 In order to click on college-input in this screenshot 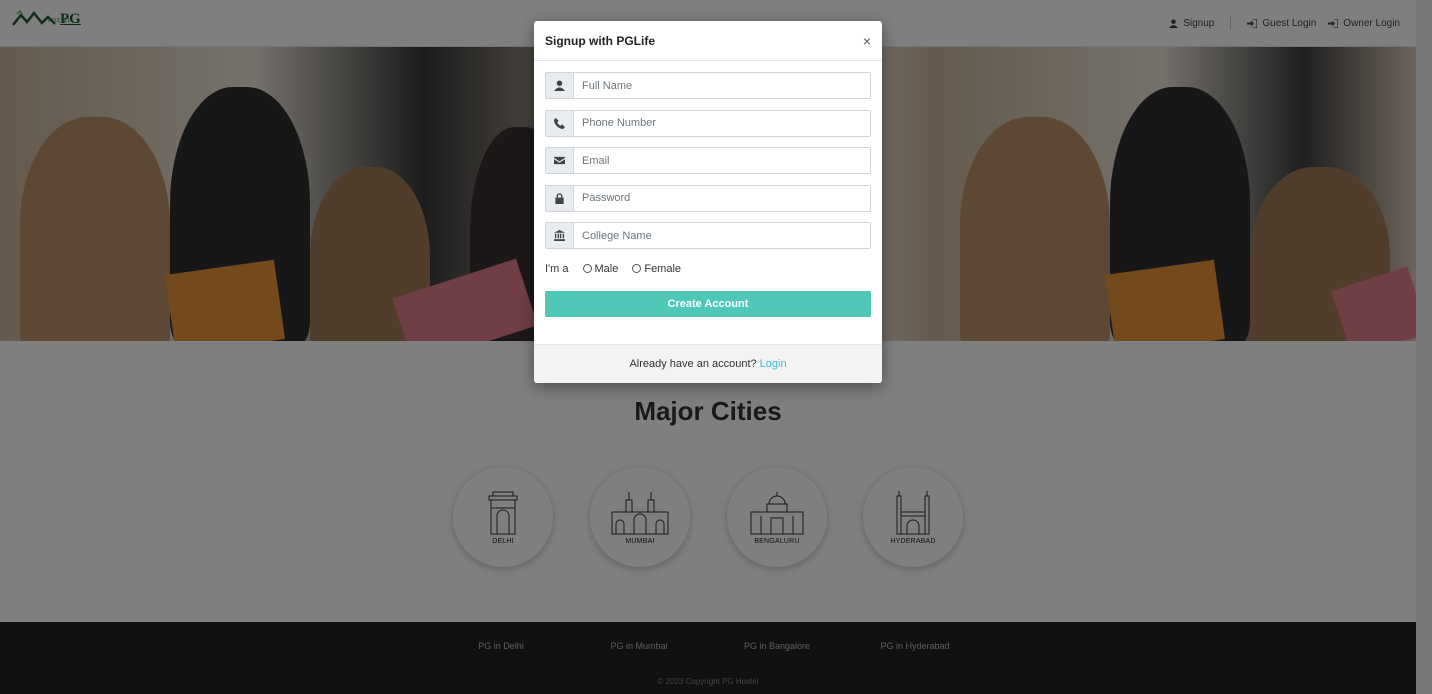, I will do `click(722, 236)`.